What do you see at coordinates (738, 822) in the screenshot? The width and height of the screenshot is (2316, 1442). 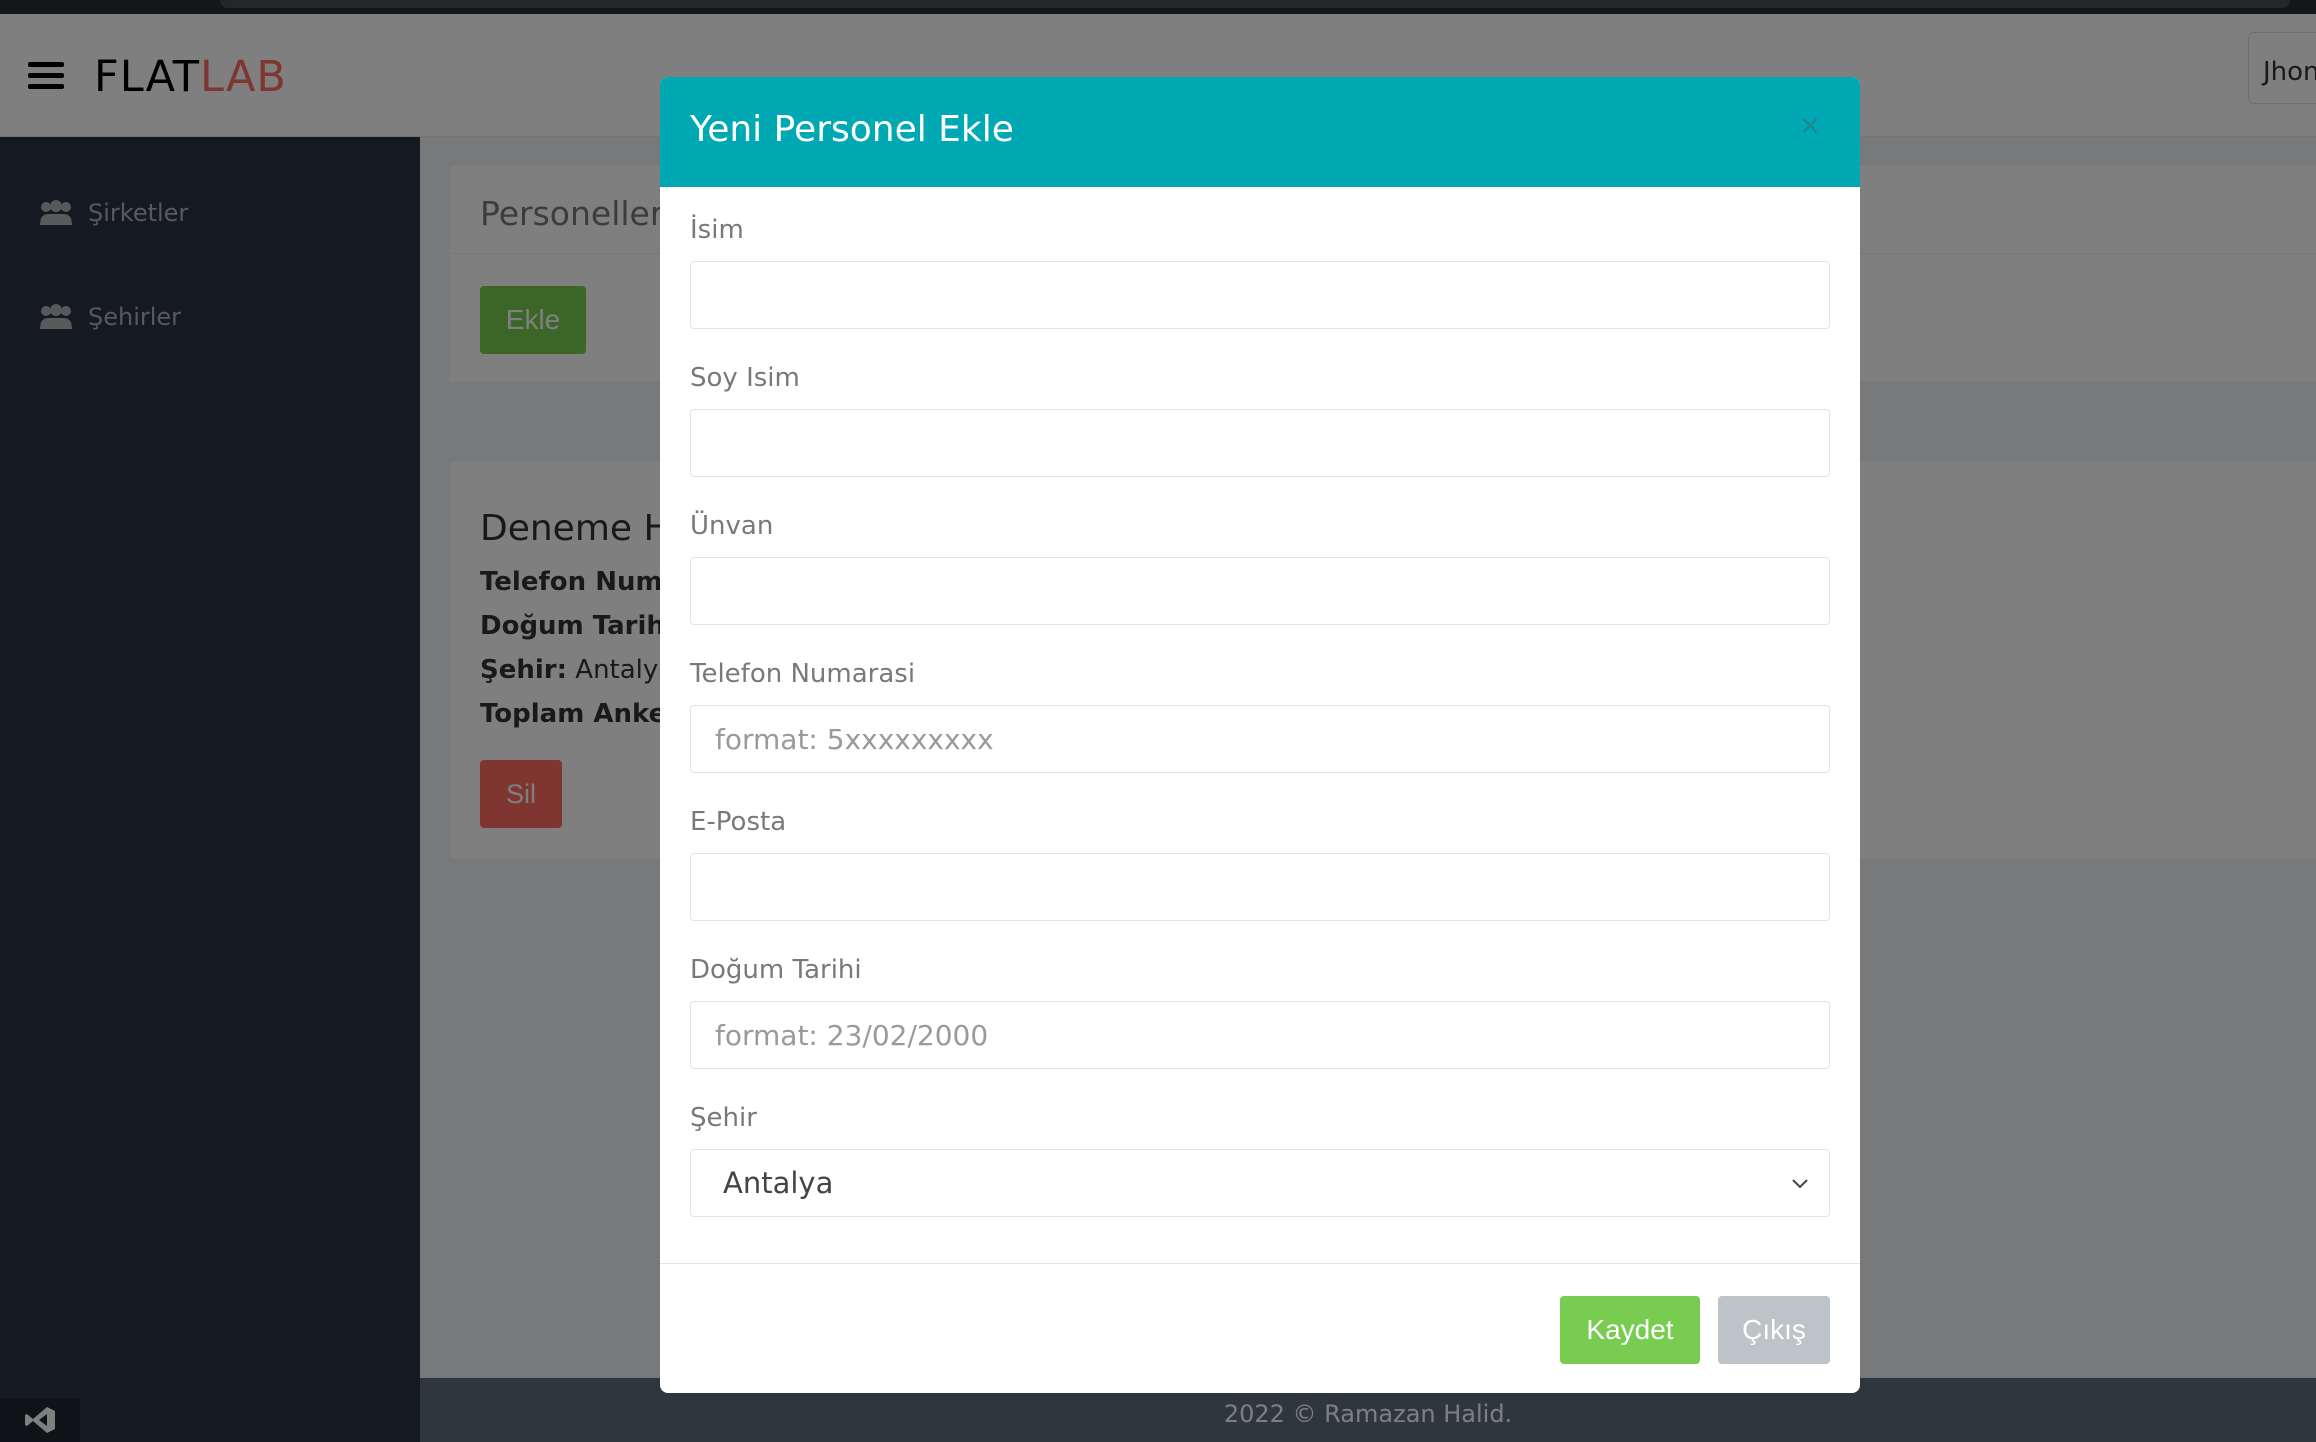 I see `email-label: E-Posta` at bounding box center [738, 822].